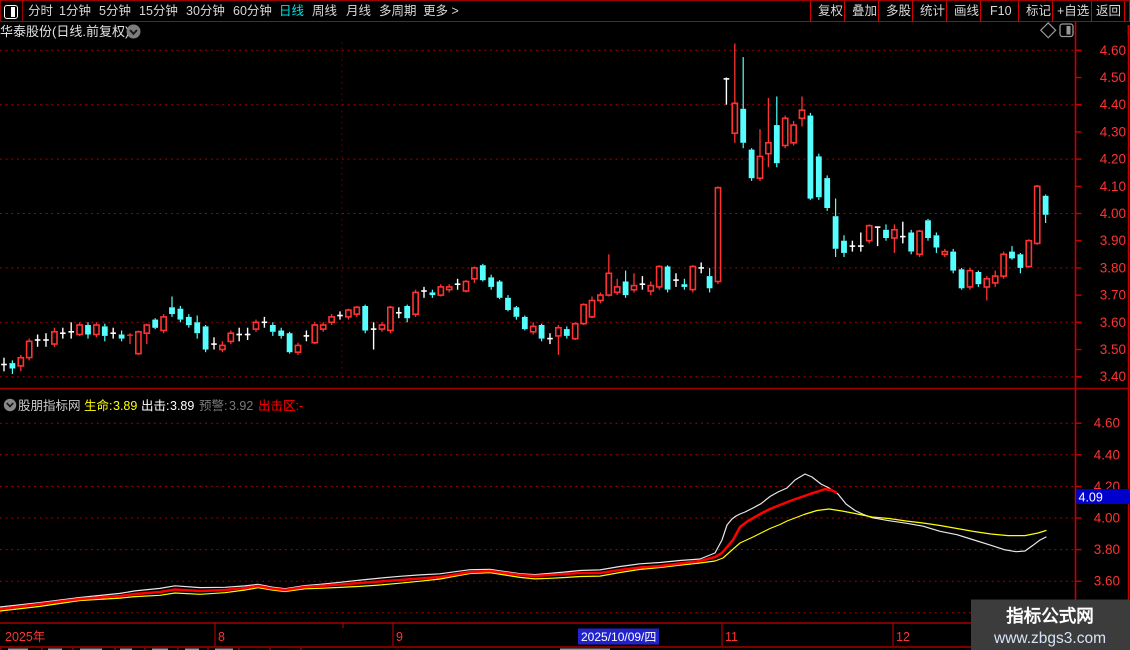 Image resolution: width=1130 pixels, height=650 pixels. I want to click on svg-text: 4.09, so click(1091, 498).